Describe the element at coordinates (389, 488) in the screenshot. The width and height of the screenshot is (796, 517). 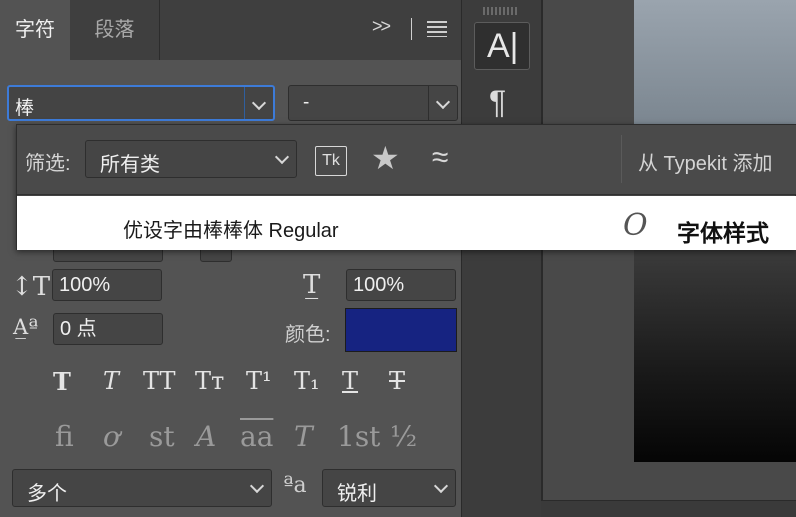
I see `anti-alias-select: 锐利` at that location.